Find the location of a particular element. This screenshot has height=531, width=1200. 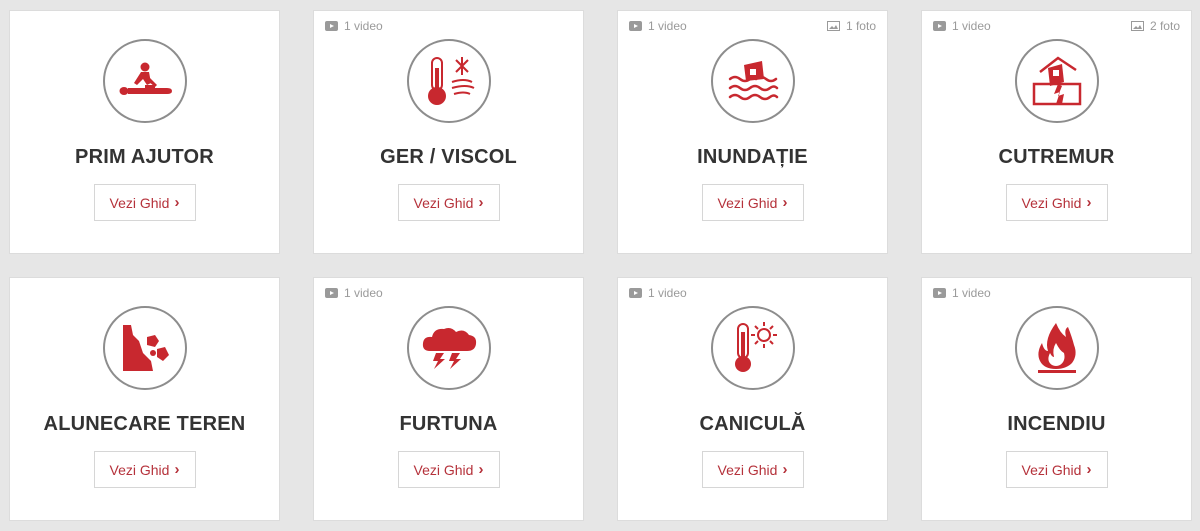

card-title: FURTUNA is located at coordinates (448, 424).